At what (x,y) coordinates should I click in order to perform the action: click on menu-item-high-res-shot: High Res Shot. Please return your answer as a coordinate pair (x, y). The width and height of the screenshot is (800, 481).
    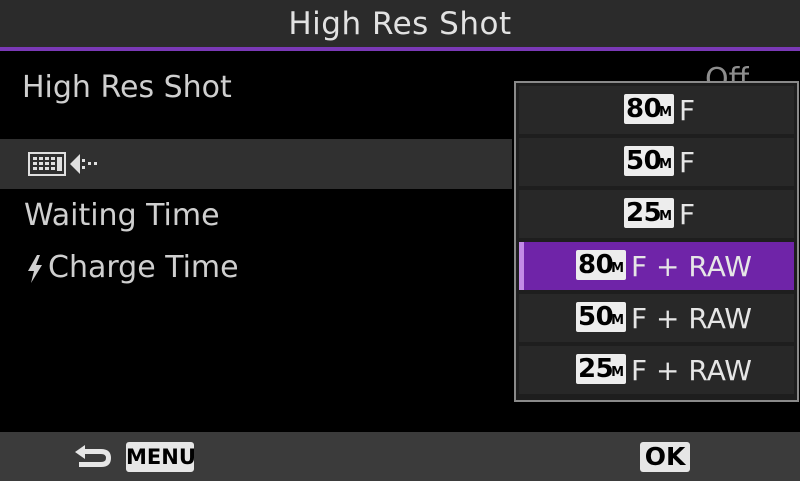
    Looking at the image, I should click on (256, 88).